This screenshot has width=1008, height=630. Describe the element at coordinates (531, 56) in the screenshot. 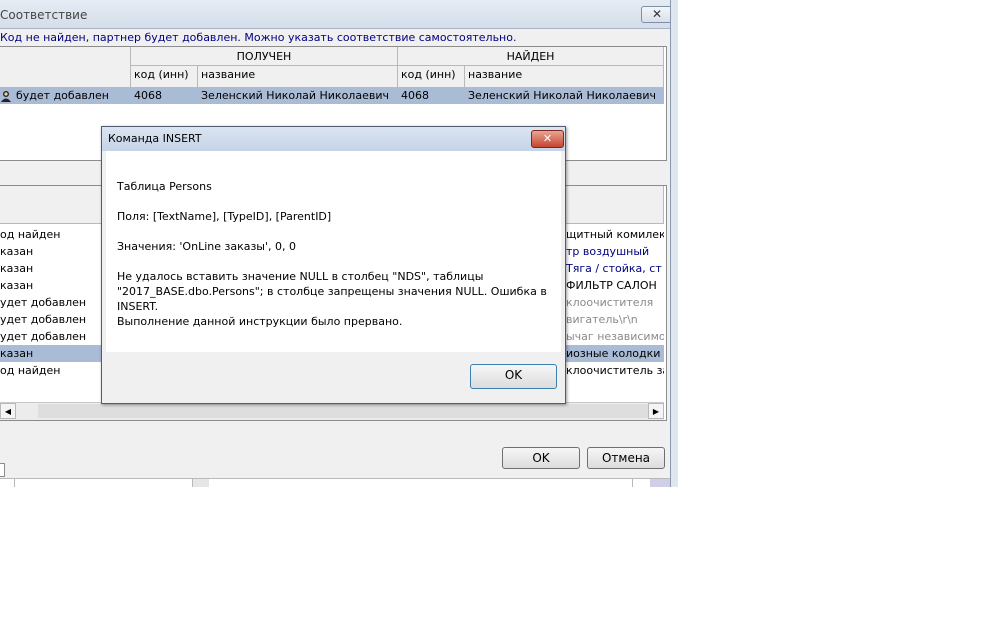

I see `found-group-header: НАЙДЕН` at that location.